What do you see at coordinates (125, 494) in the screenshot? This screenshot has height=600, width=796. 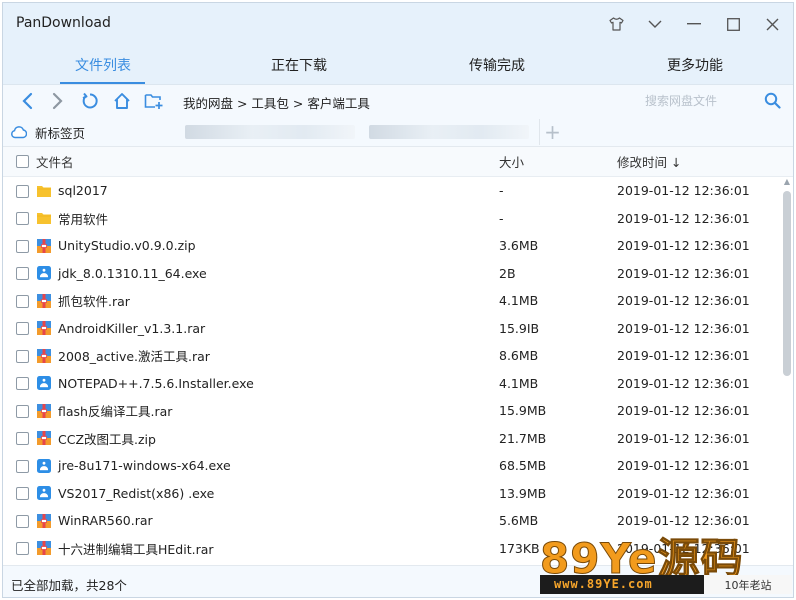 I see `file-name-cell: VS2017_Redist(x86) .exe` at bounding box center [125, 494].